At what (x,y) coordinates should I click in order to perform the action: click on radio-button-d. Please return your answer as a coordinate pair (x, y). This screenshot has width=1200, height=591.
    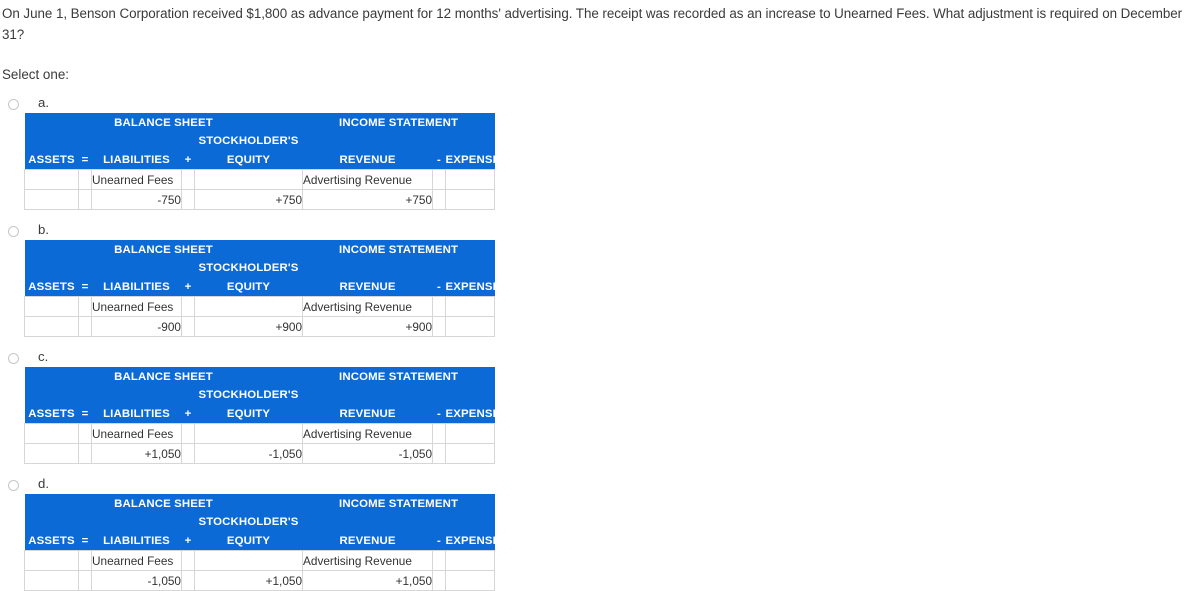
    Looking at the image, I should click on (13, 485).